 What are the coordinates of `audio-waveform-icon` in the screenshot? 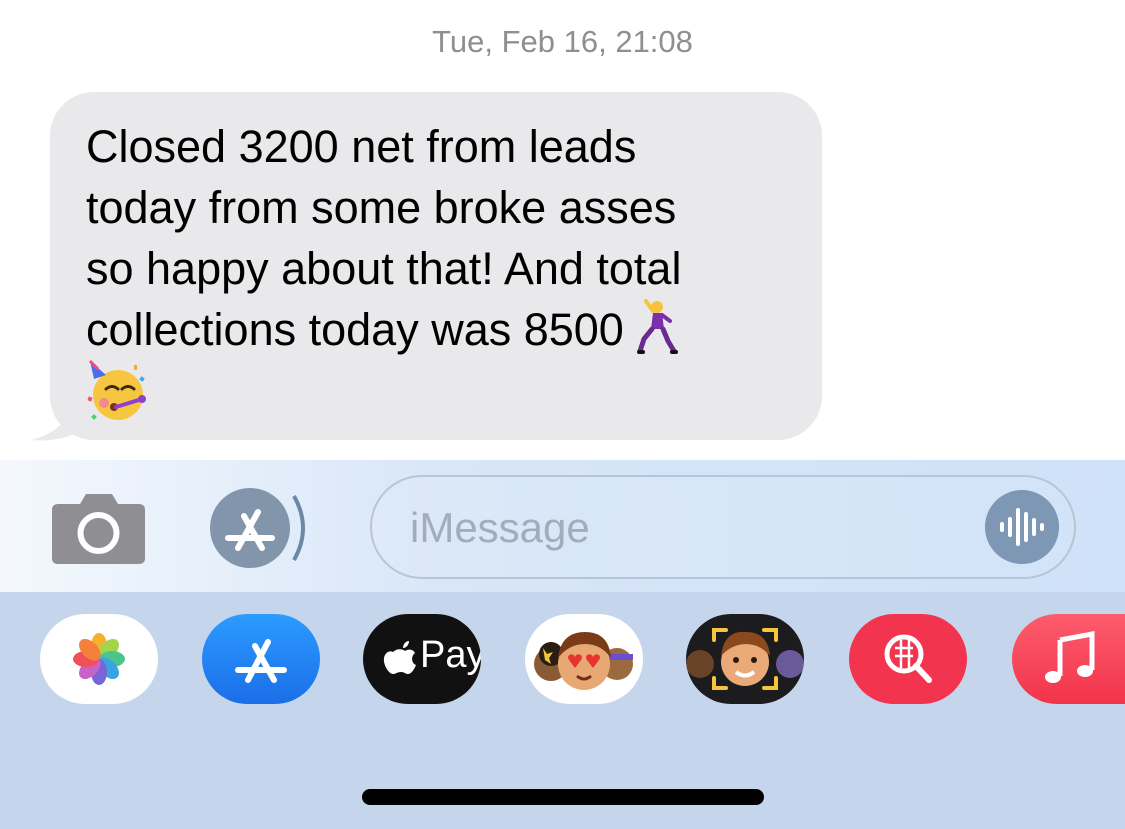 It's located at (1022, 527).